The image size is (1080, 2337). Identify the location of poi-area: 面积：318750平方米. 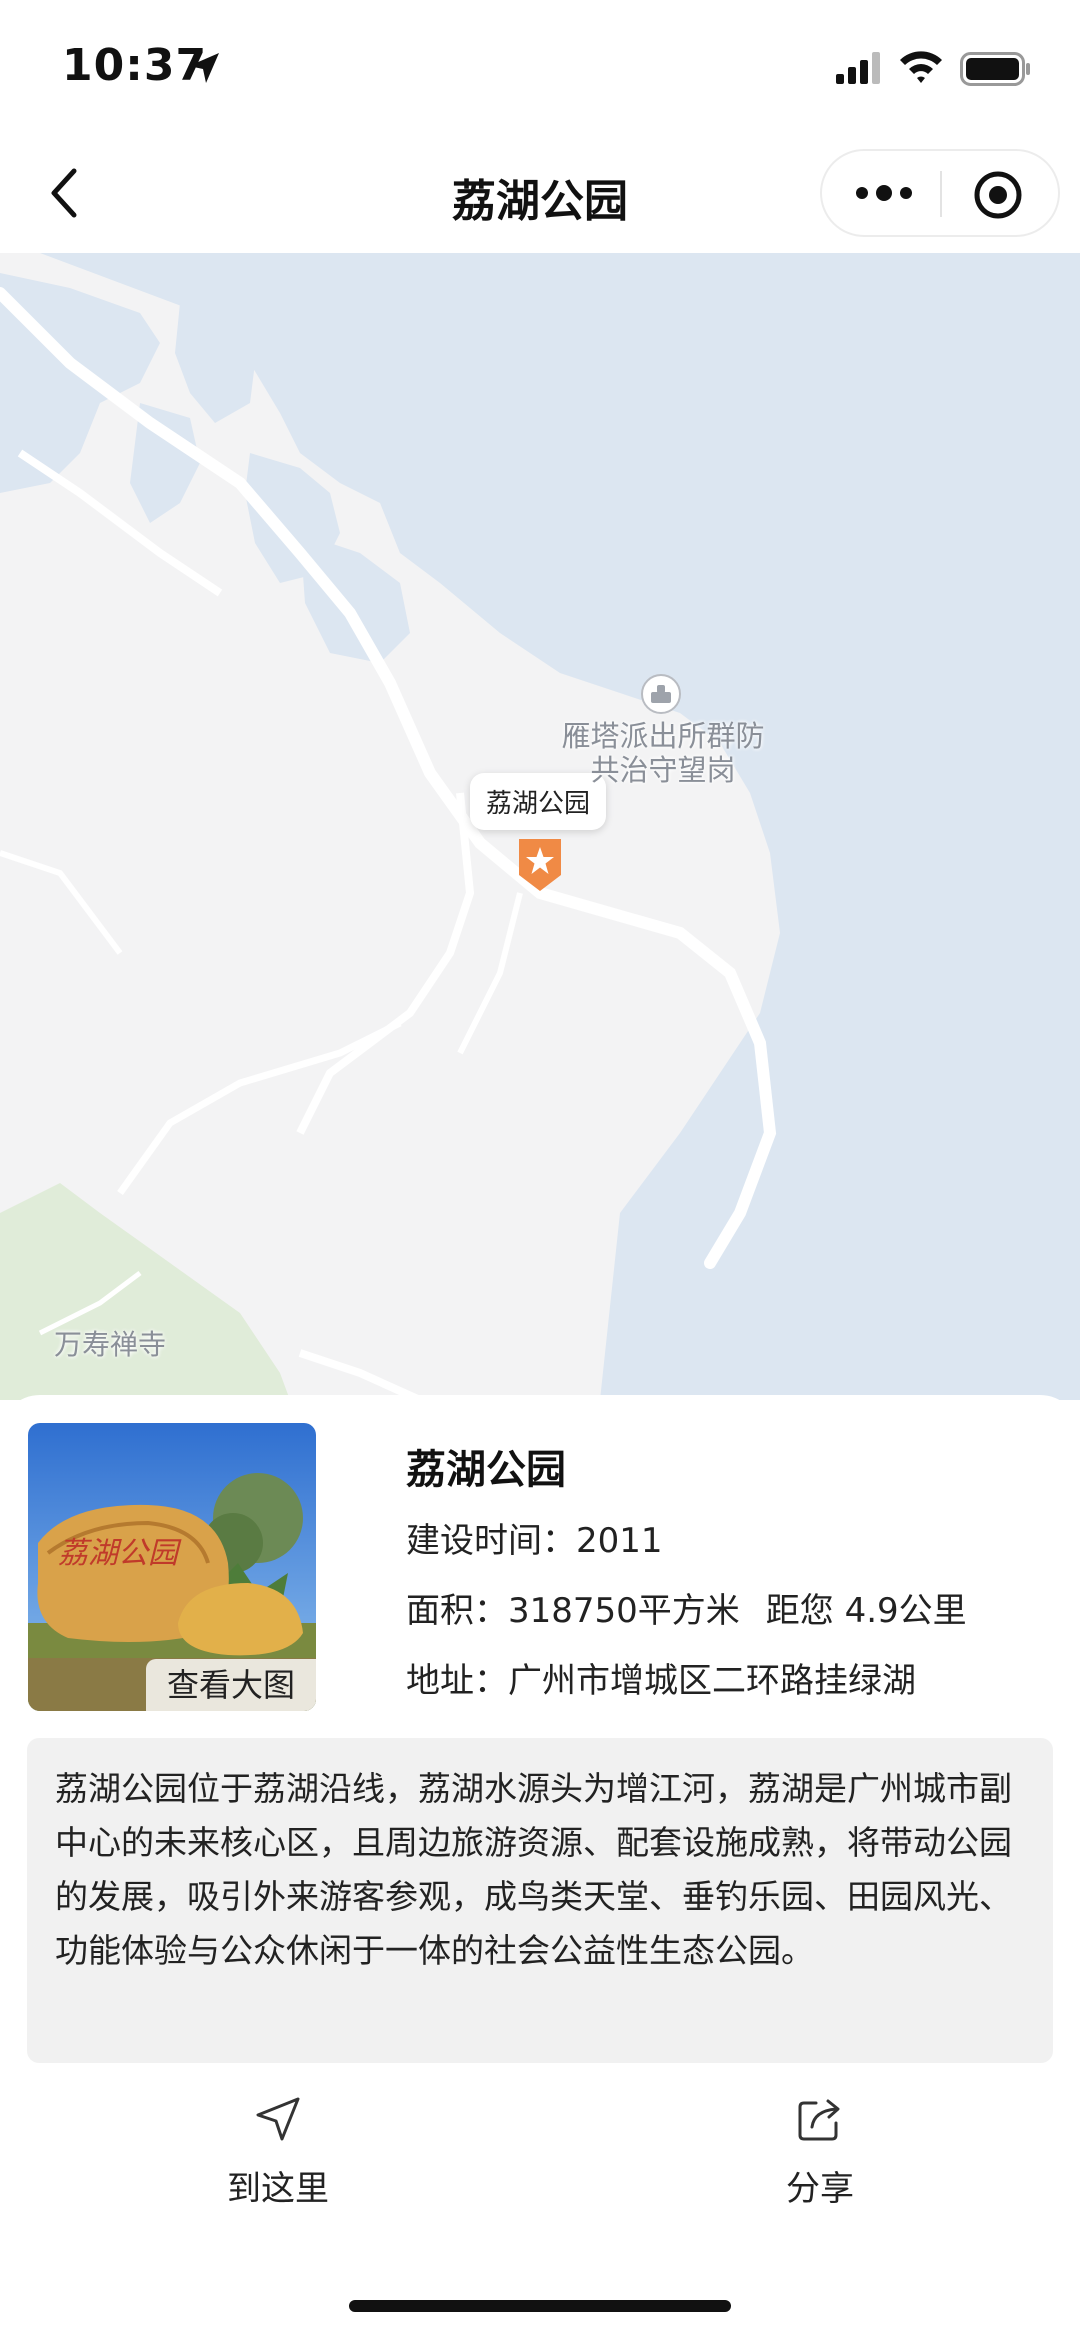
(573, 1611).